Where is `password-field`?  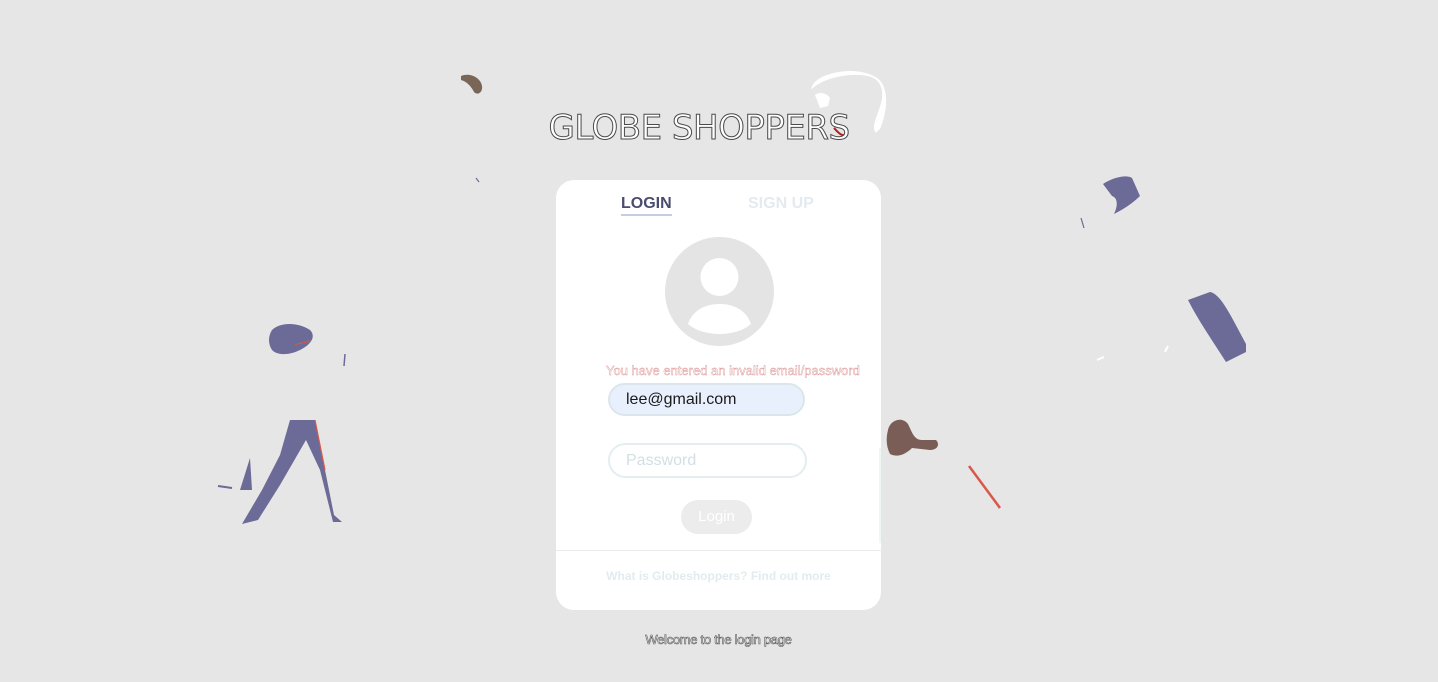
password-field is located at coordinates (707, 460).